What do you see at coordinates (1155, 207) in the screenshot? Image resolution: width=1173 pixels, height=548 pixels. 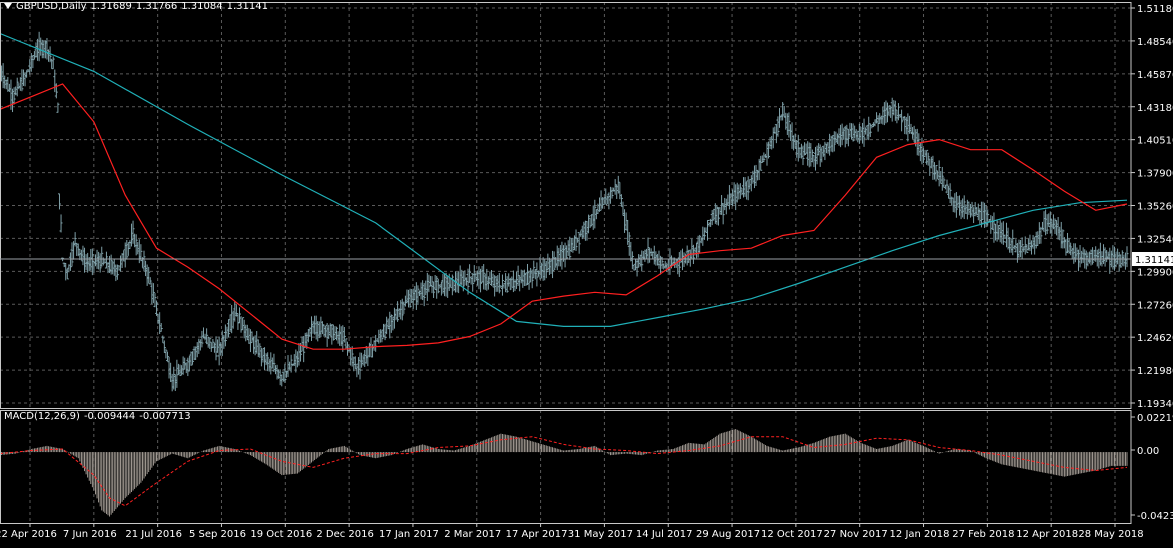 I see `y-tick-label: 1.35260` at bounding box center [1155, 207].